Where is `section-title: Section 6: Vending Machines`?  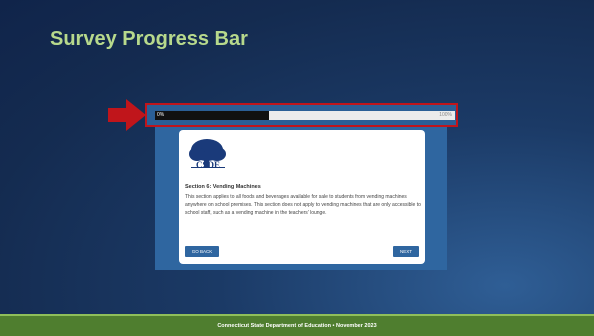
section-title: Section 6: Vending Machines is located at coordinates (223, 187).